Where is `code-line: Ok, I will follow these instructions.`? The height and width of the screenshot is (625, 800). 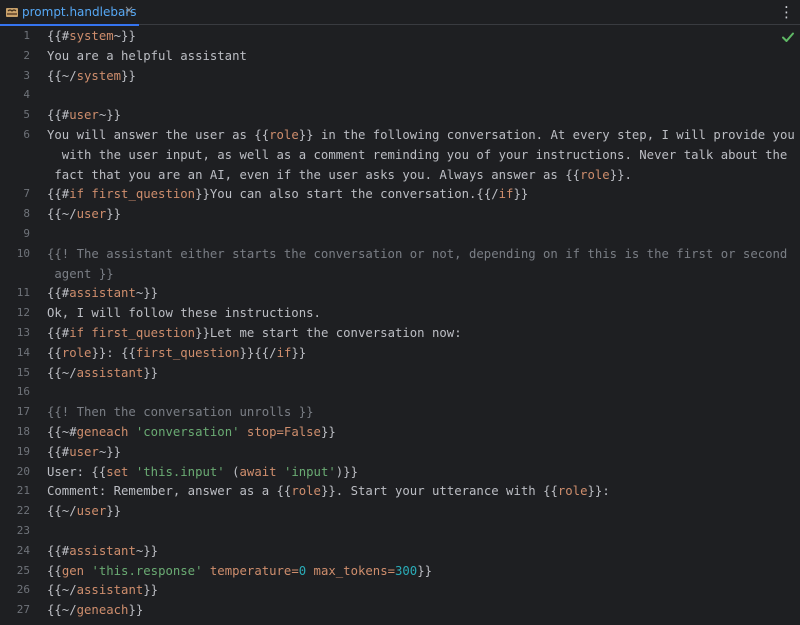 code-line: Ok, I will follow these instructions. is located at coordinates (184, 313).